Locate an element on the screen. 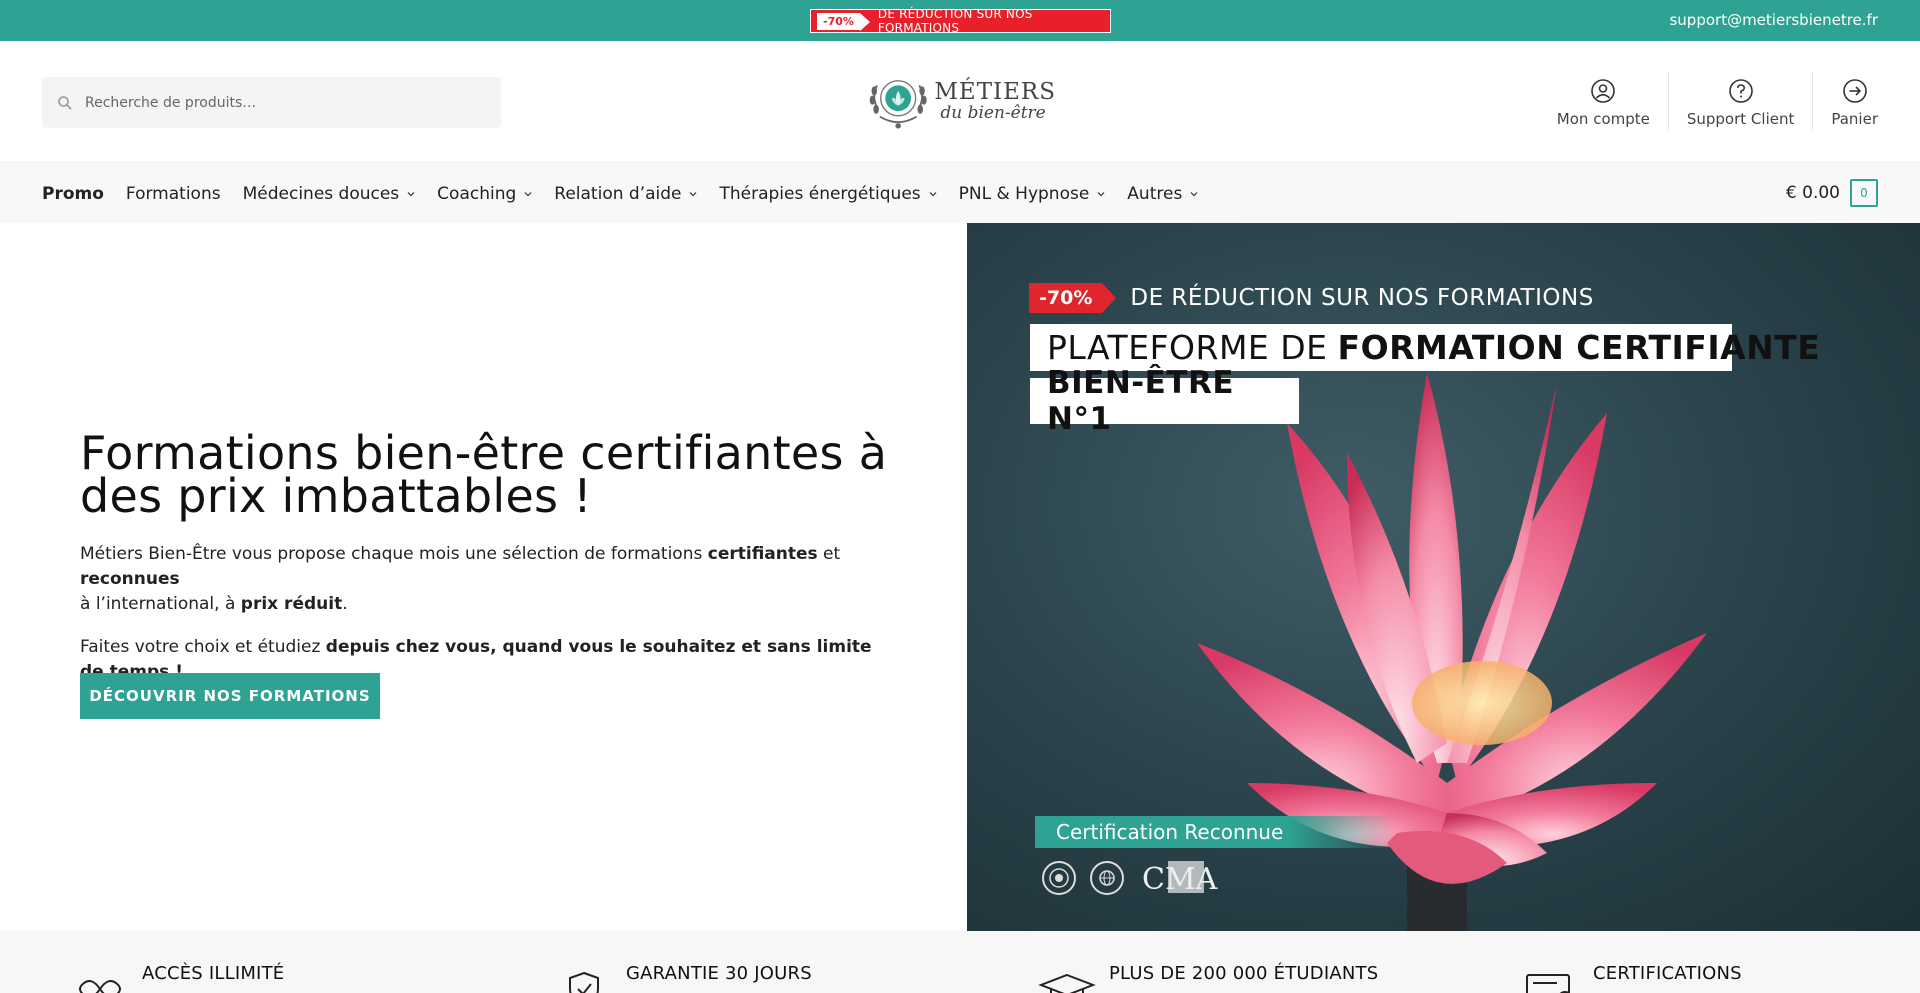 This screenshot has width=1920, height=993. nav-item-formations: Formations is located at coordinates (173, 194).